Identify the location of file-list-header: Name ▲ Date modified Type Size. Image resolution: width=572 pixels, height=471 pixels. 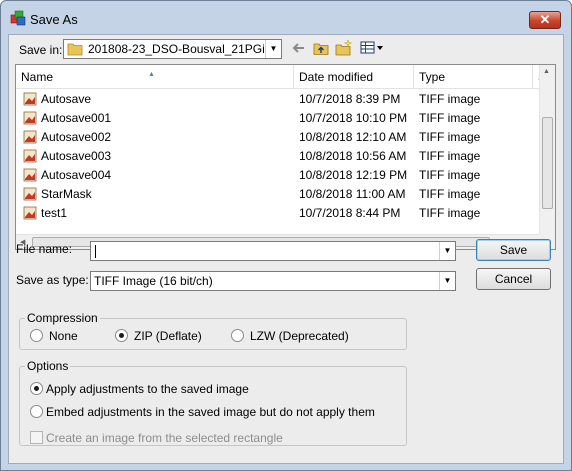
(279, 77).